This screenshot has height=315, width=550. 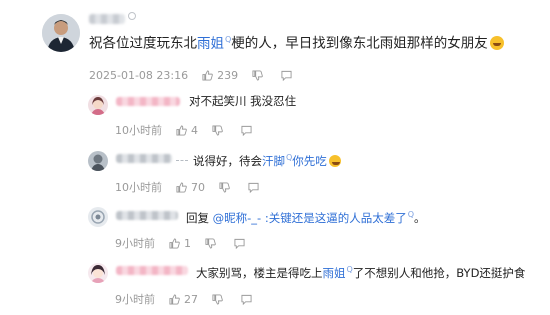 I want to click on like-count: 1, so click(x=187, y=243).